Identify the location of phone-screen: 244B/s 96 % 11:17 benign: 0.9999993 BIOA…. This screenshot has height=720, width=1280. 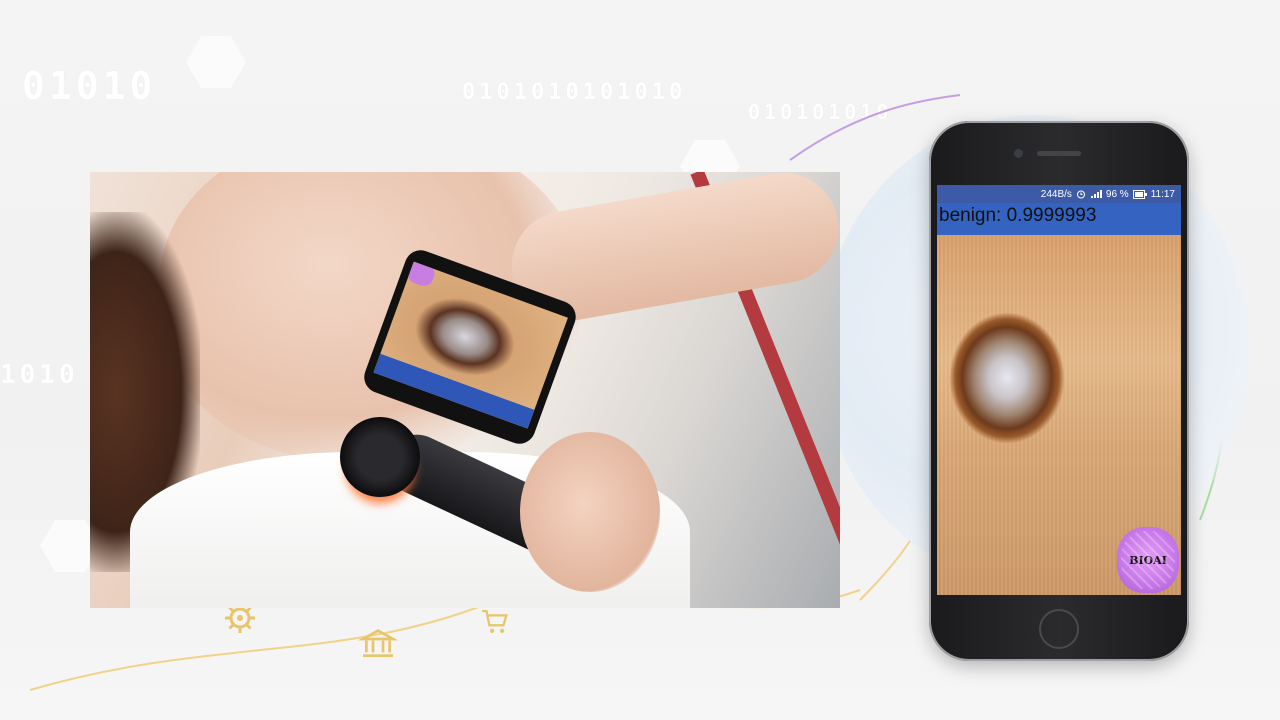
(1059, 390).